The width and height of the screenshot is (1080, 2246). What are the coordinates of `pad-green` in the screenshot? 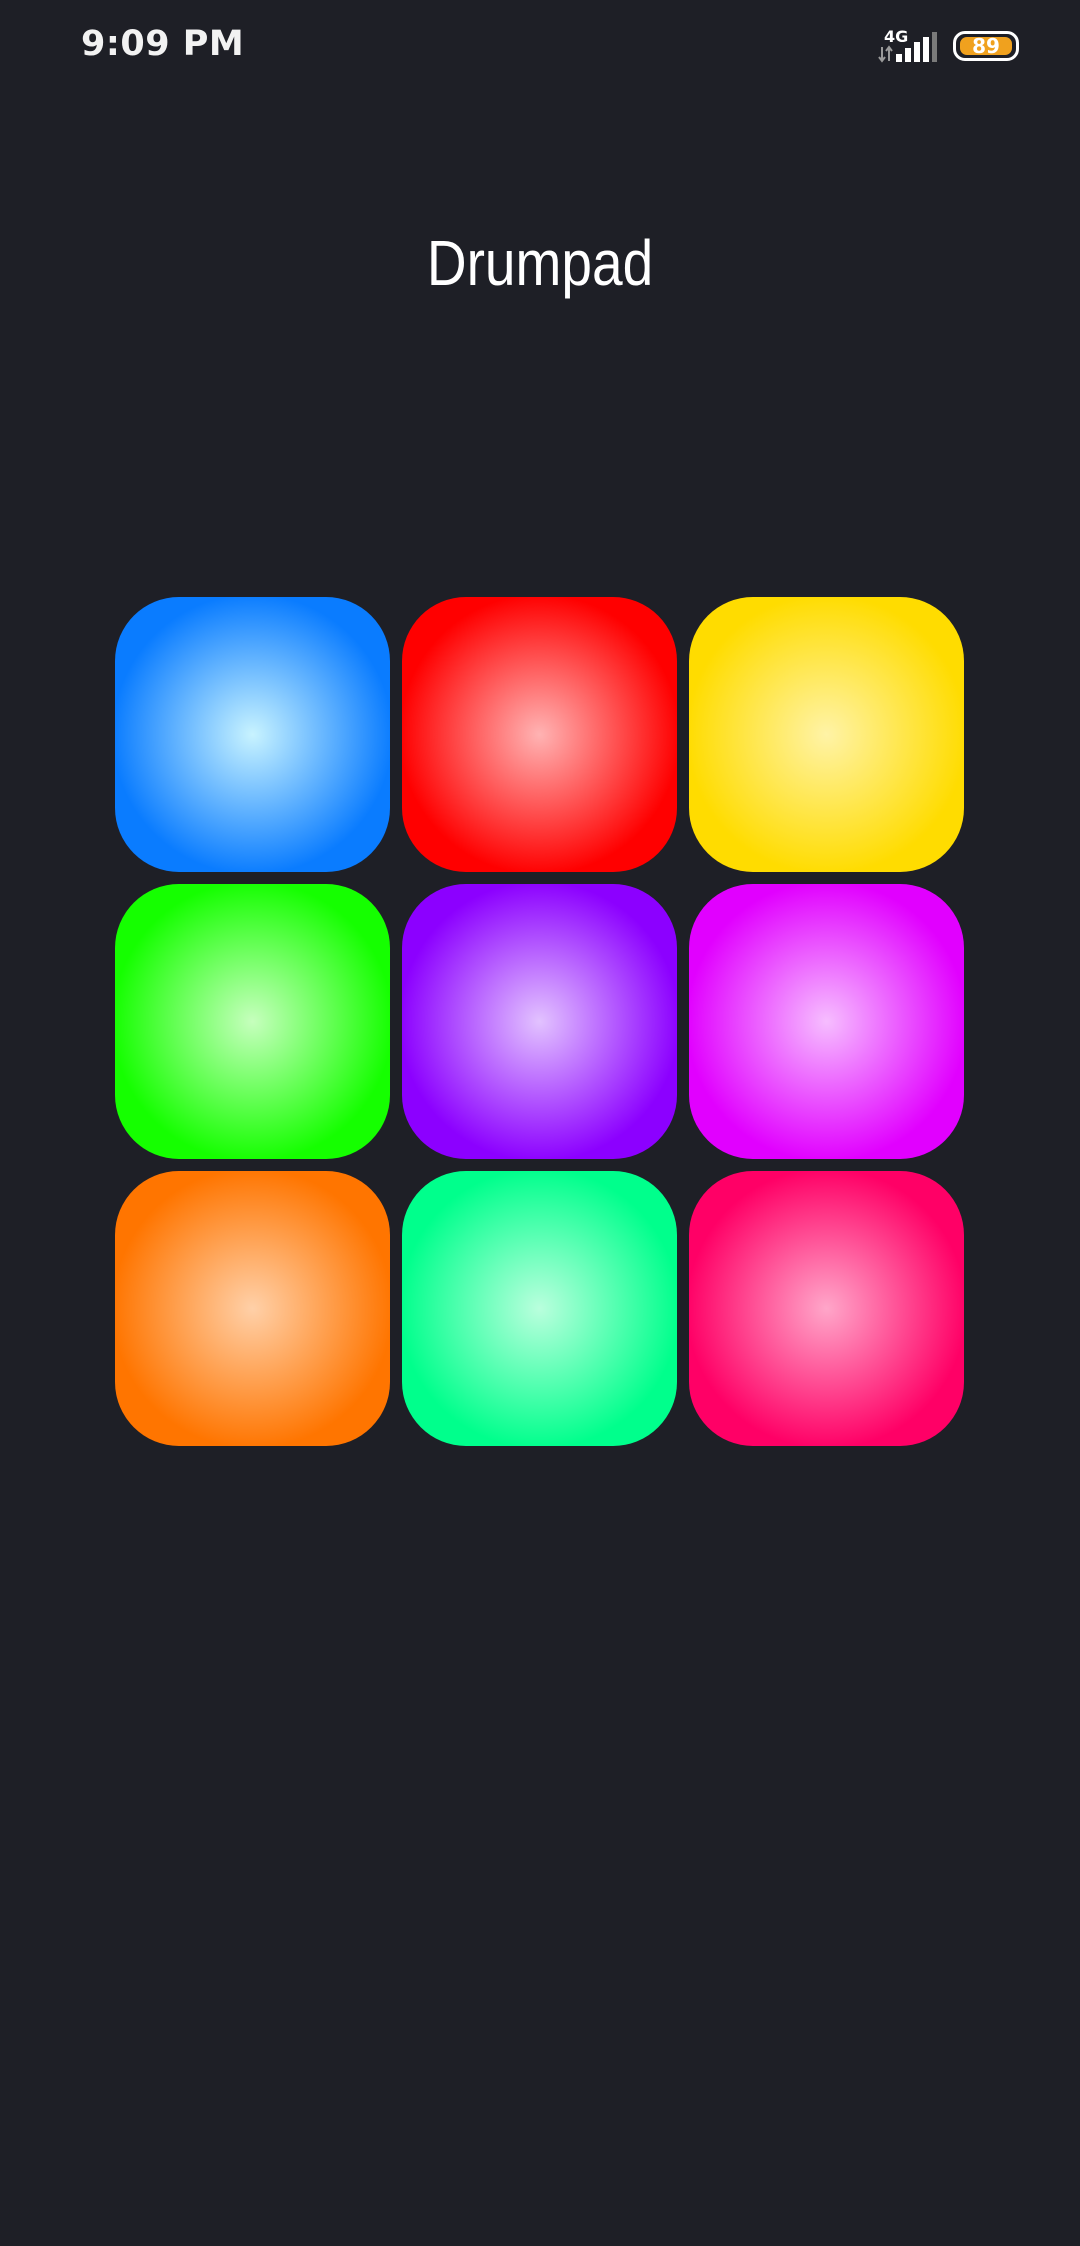 It's located at (252, 1021).